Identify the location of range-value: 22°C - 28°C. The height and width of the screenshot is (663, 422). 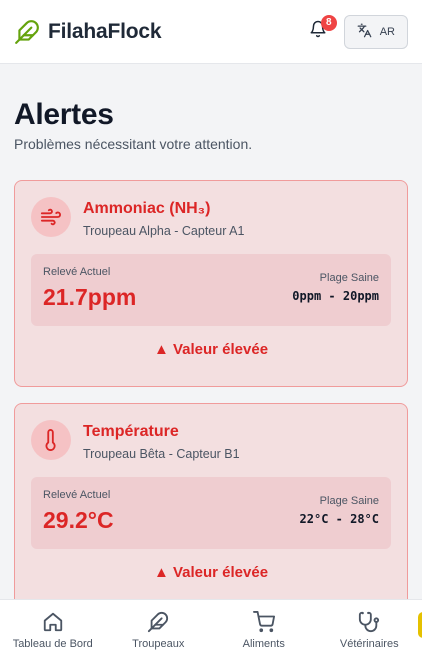
(339, 519).